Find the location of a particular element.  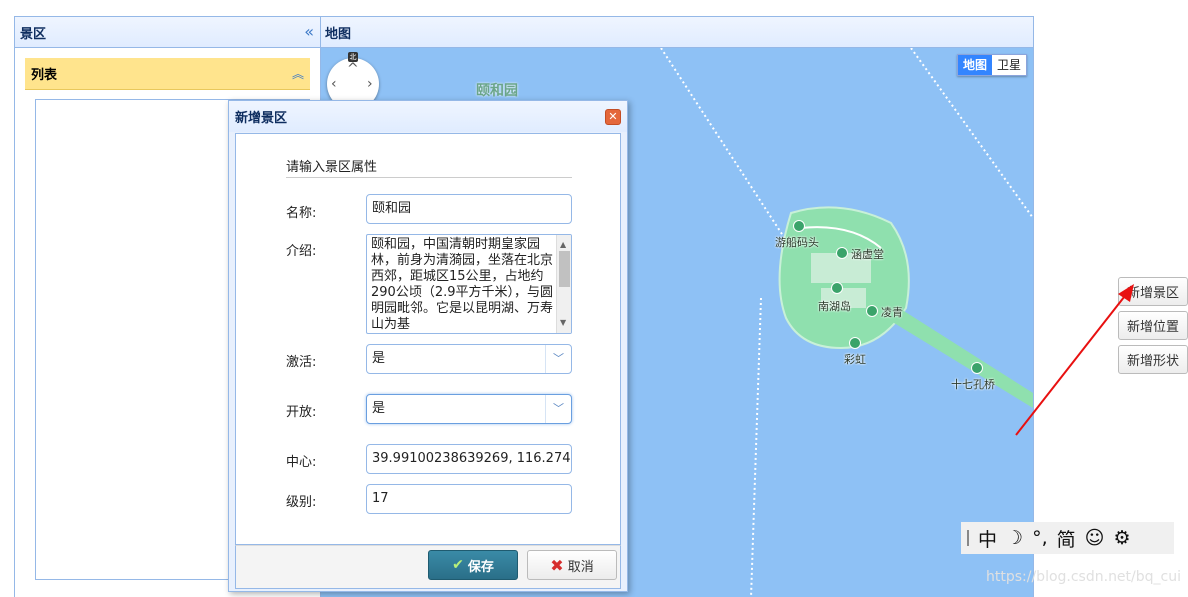

map-type-switcher: 地图 卫星 is located at coordinates (991, 65).